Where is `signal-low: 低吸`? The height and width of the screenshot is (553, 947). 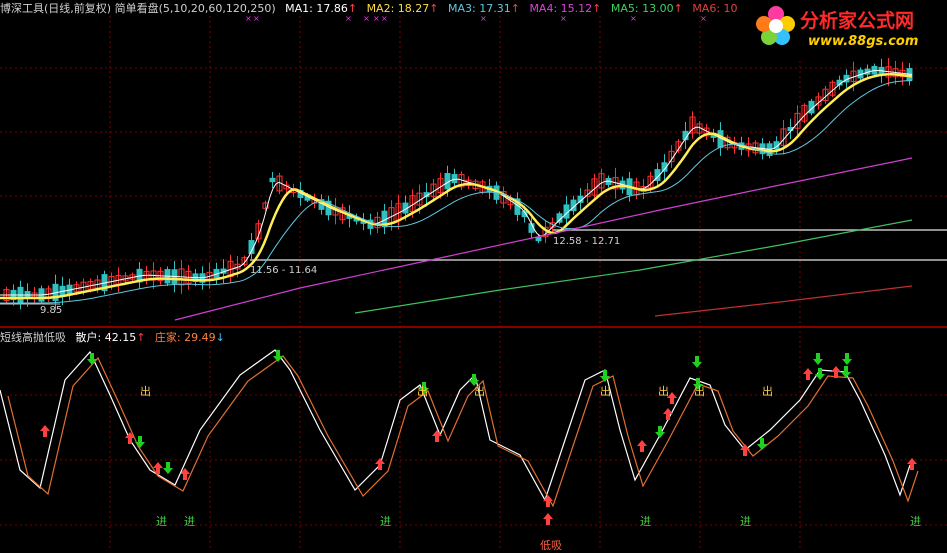 signal-low: 低吸 is located at coordinates (551, 545).